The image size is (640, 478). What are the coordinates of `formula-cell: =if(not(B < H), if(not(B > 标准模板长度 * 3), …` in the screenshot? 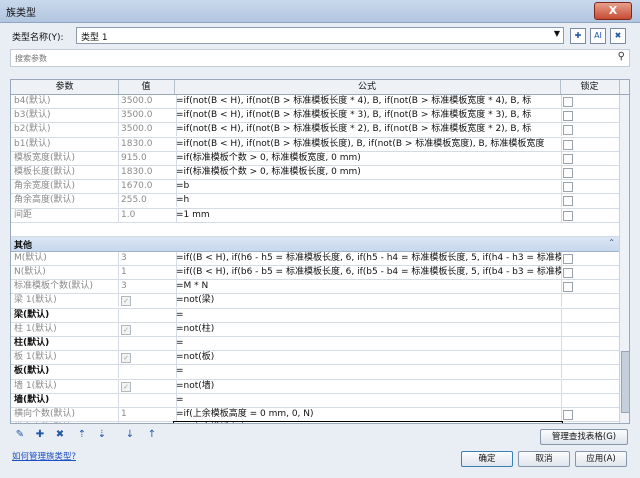 It's located at (368, 116).